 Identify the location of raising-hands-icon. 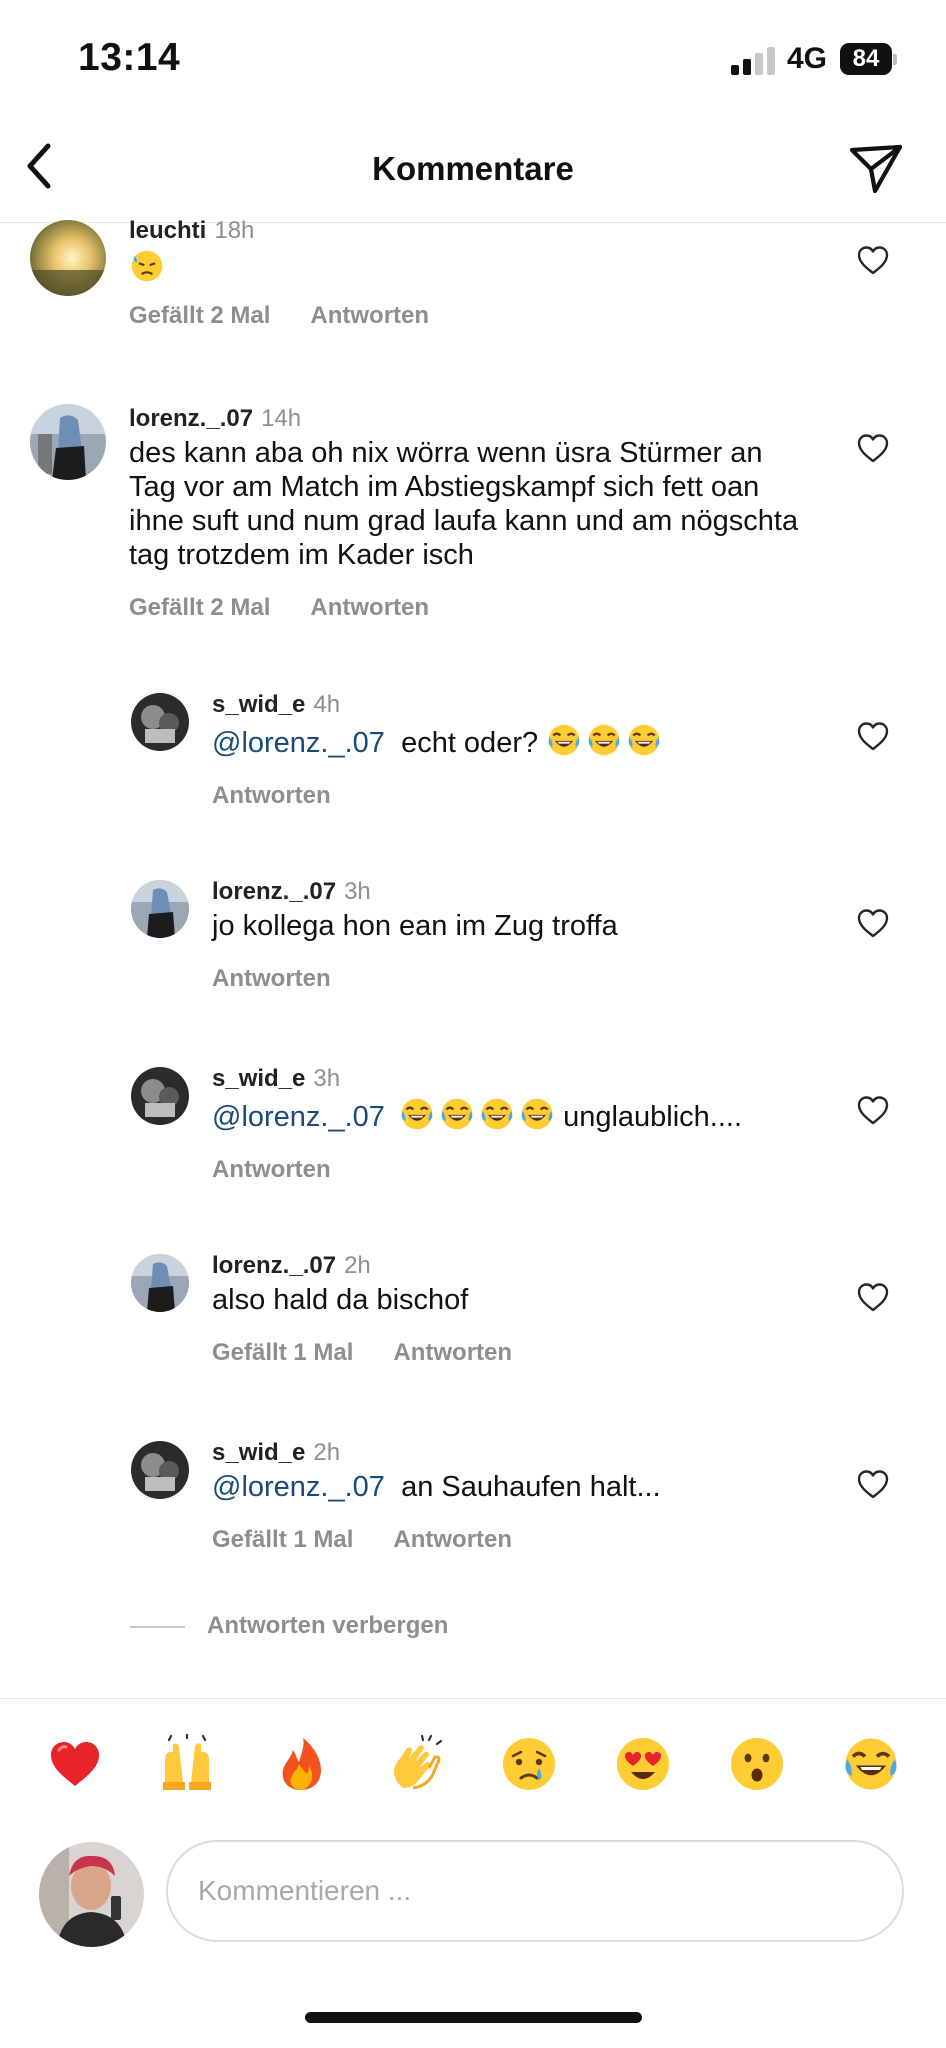
(187, 1764).